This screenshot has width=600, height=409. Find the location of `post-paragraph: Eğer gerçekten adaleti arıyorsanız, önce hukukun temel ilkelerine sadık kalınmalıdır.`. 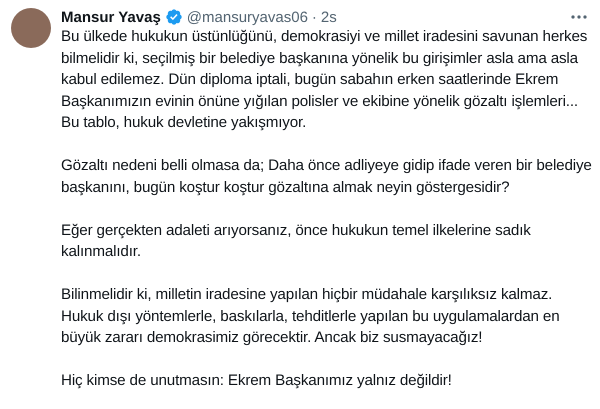

post-paragraph: Eğer gerçekten adaleti arıyorsanız, önce hukukun temel ilkelerine sadık kalınmalıdır. is located at coordinates (296, 241).